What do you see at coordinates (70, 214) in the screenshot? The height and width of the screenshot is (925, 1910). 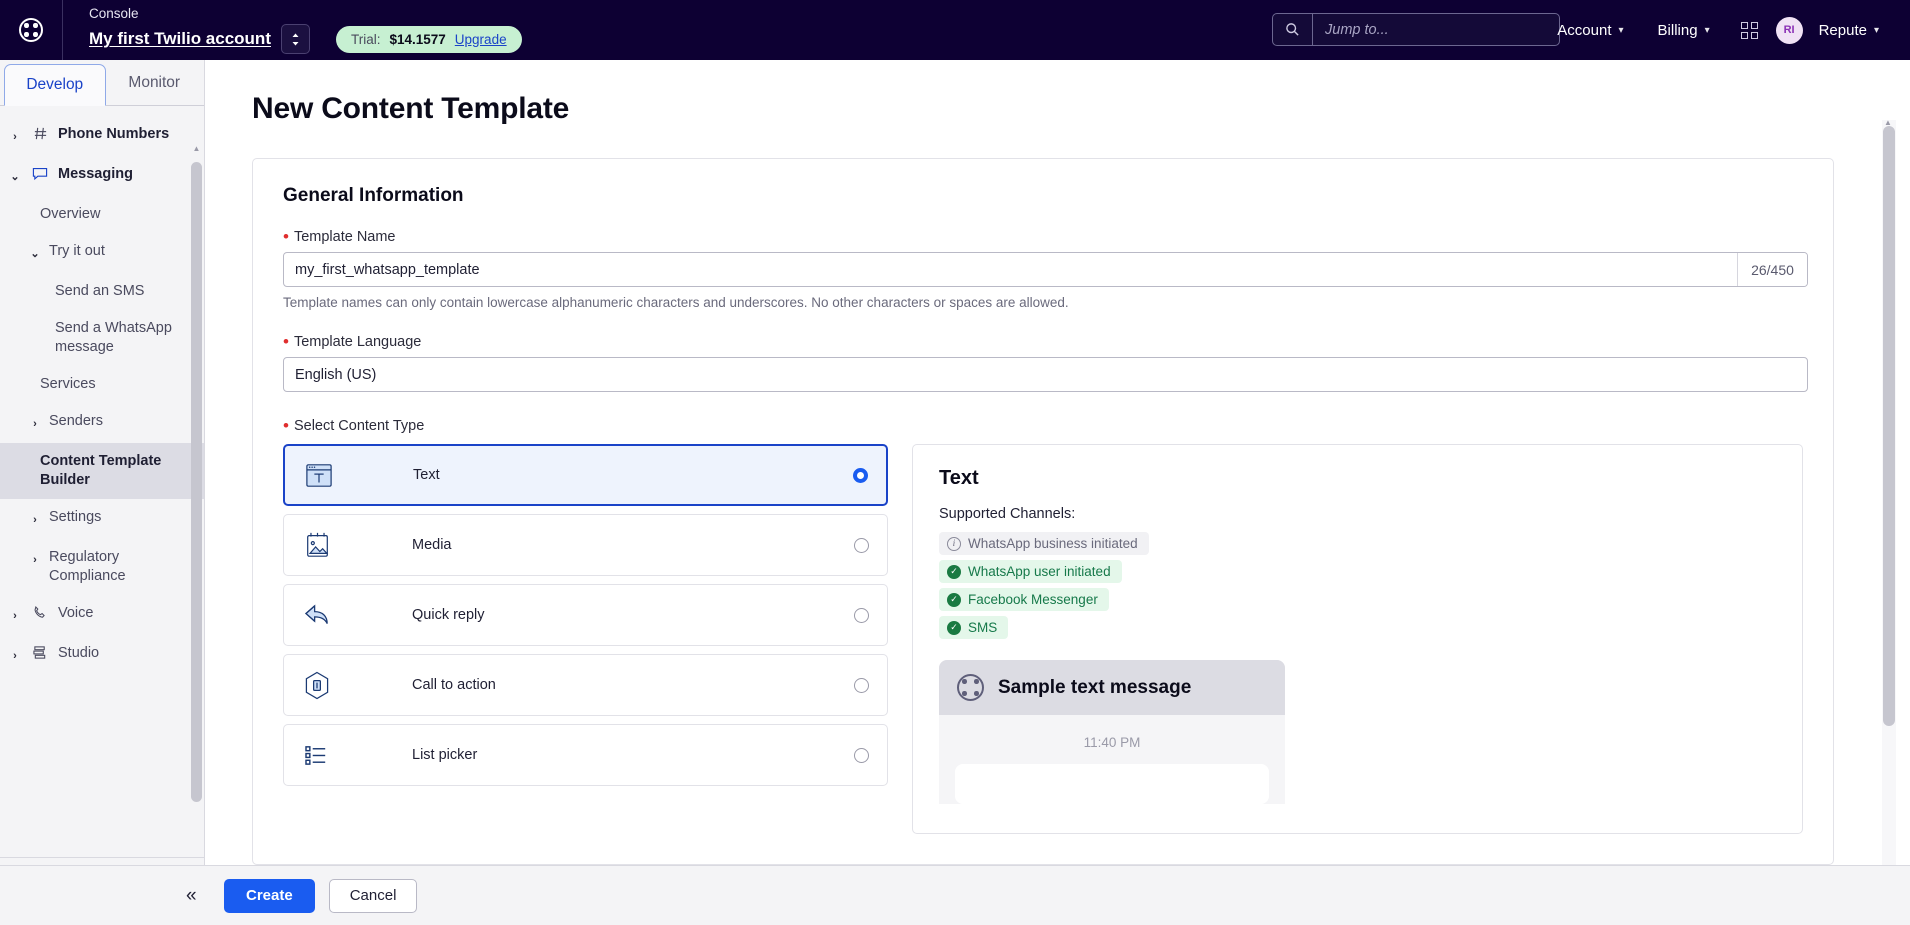 I see `sidebar-item-label: Overview` at bounding box center [70, 214].